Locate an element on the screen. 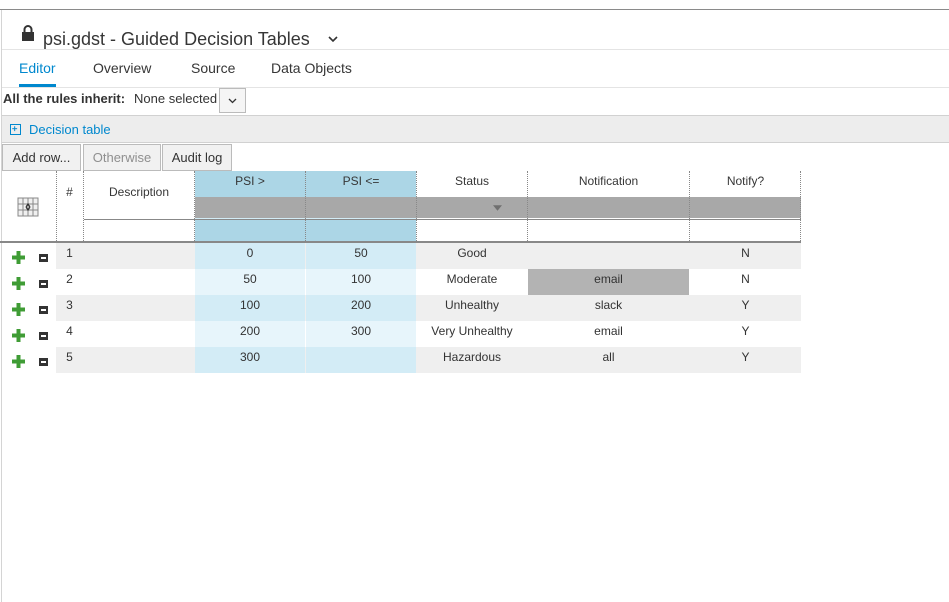 The height and width of the screenshot is (602, 949). row-number-cell: 1 is located at coordinates (69, 253).